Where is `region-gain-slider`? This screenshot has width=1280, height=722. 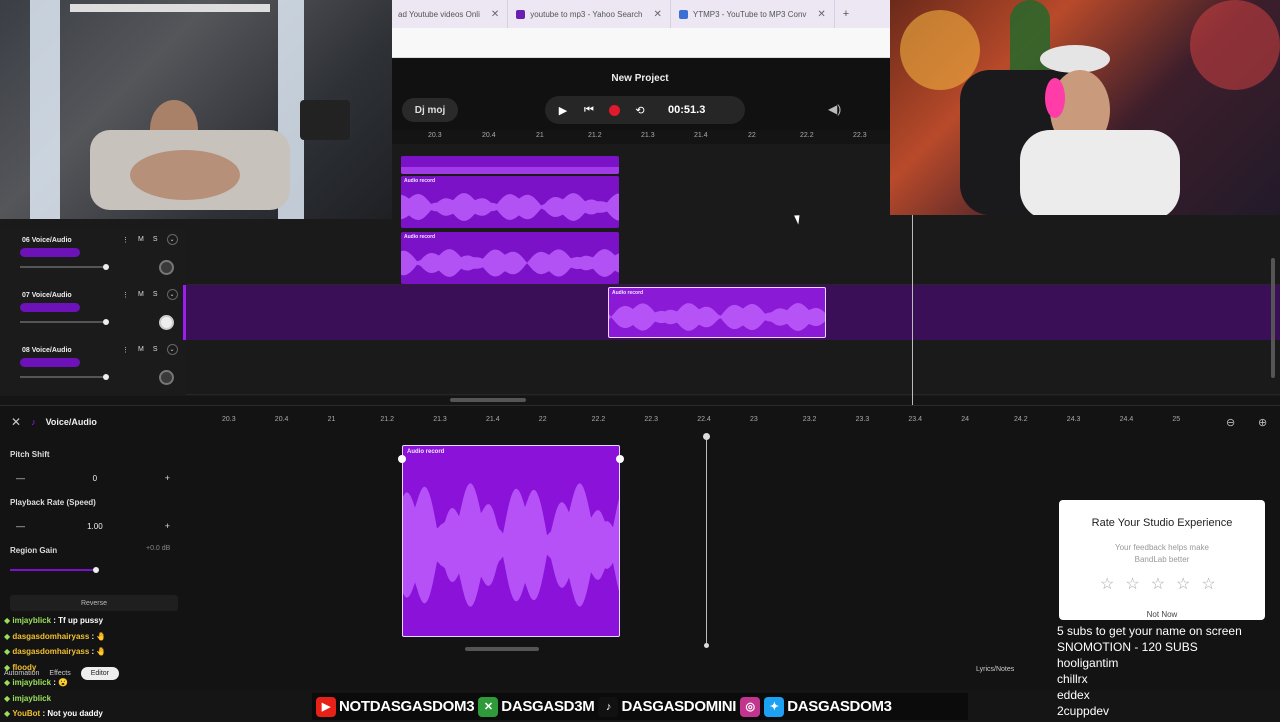 region-gain-slider is located at coordinates (54, 570).